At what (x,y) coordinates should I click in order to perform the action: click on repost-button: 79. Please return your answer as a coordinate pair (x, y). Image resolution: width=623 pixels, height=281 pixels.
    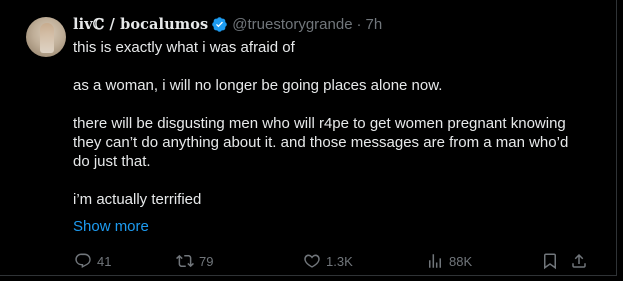
    Looking at the image, I should click on (194, 261).